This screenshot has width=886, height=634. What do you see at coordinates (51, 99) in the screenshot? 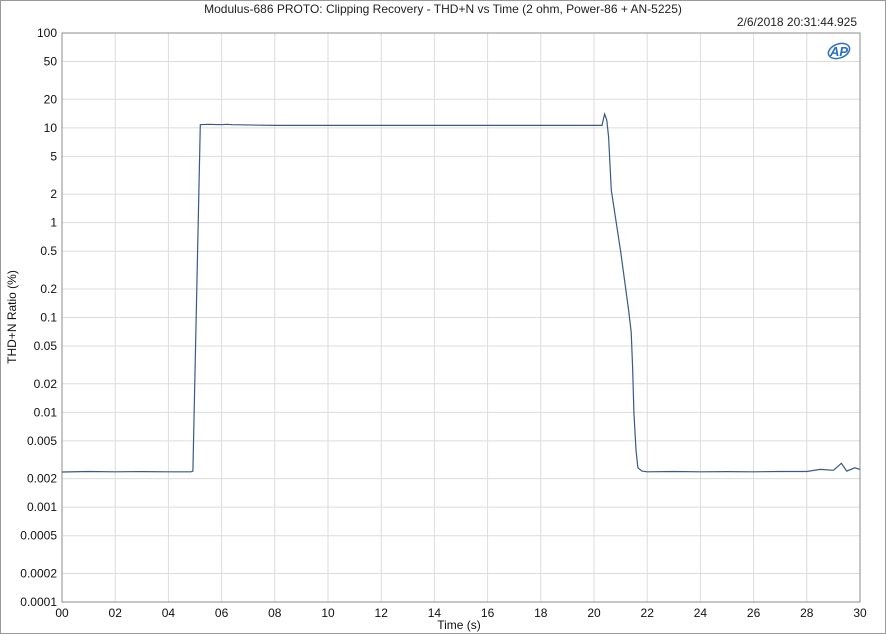
I see `y-tick-label: 20` at bounding box center [51, 99].